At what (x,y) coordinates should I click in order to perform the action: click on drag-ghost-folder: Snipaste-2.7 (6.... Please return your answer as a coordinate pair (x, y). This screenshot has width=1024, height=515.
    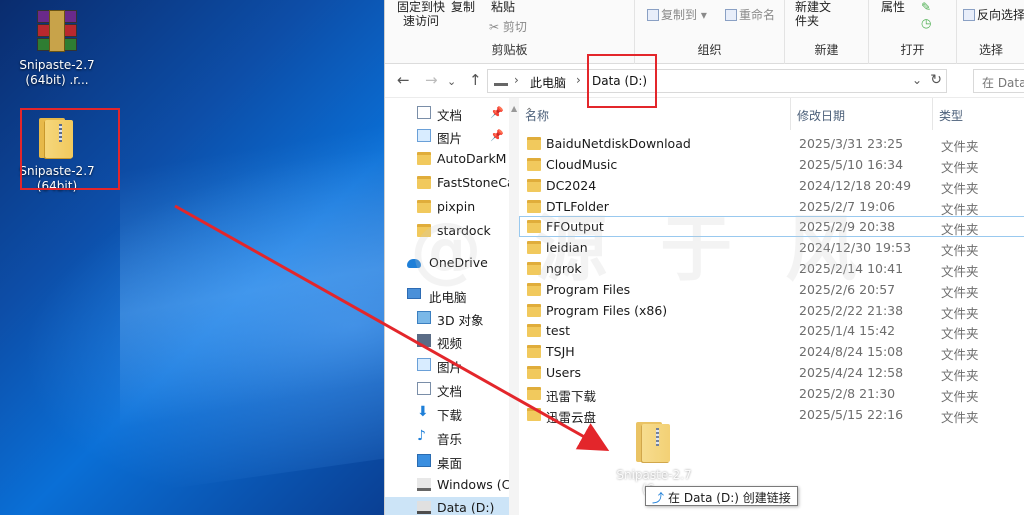
    Looking at the image, I should click on (654, 458).